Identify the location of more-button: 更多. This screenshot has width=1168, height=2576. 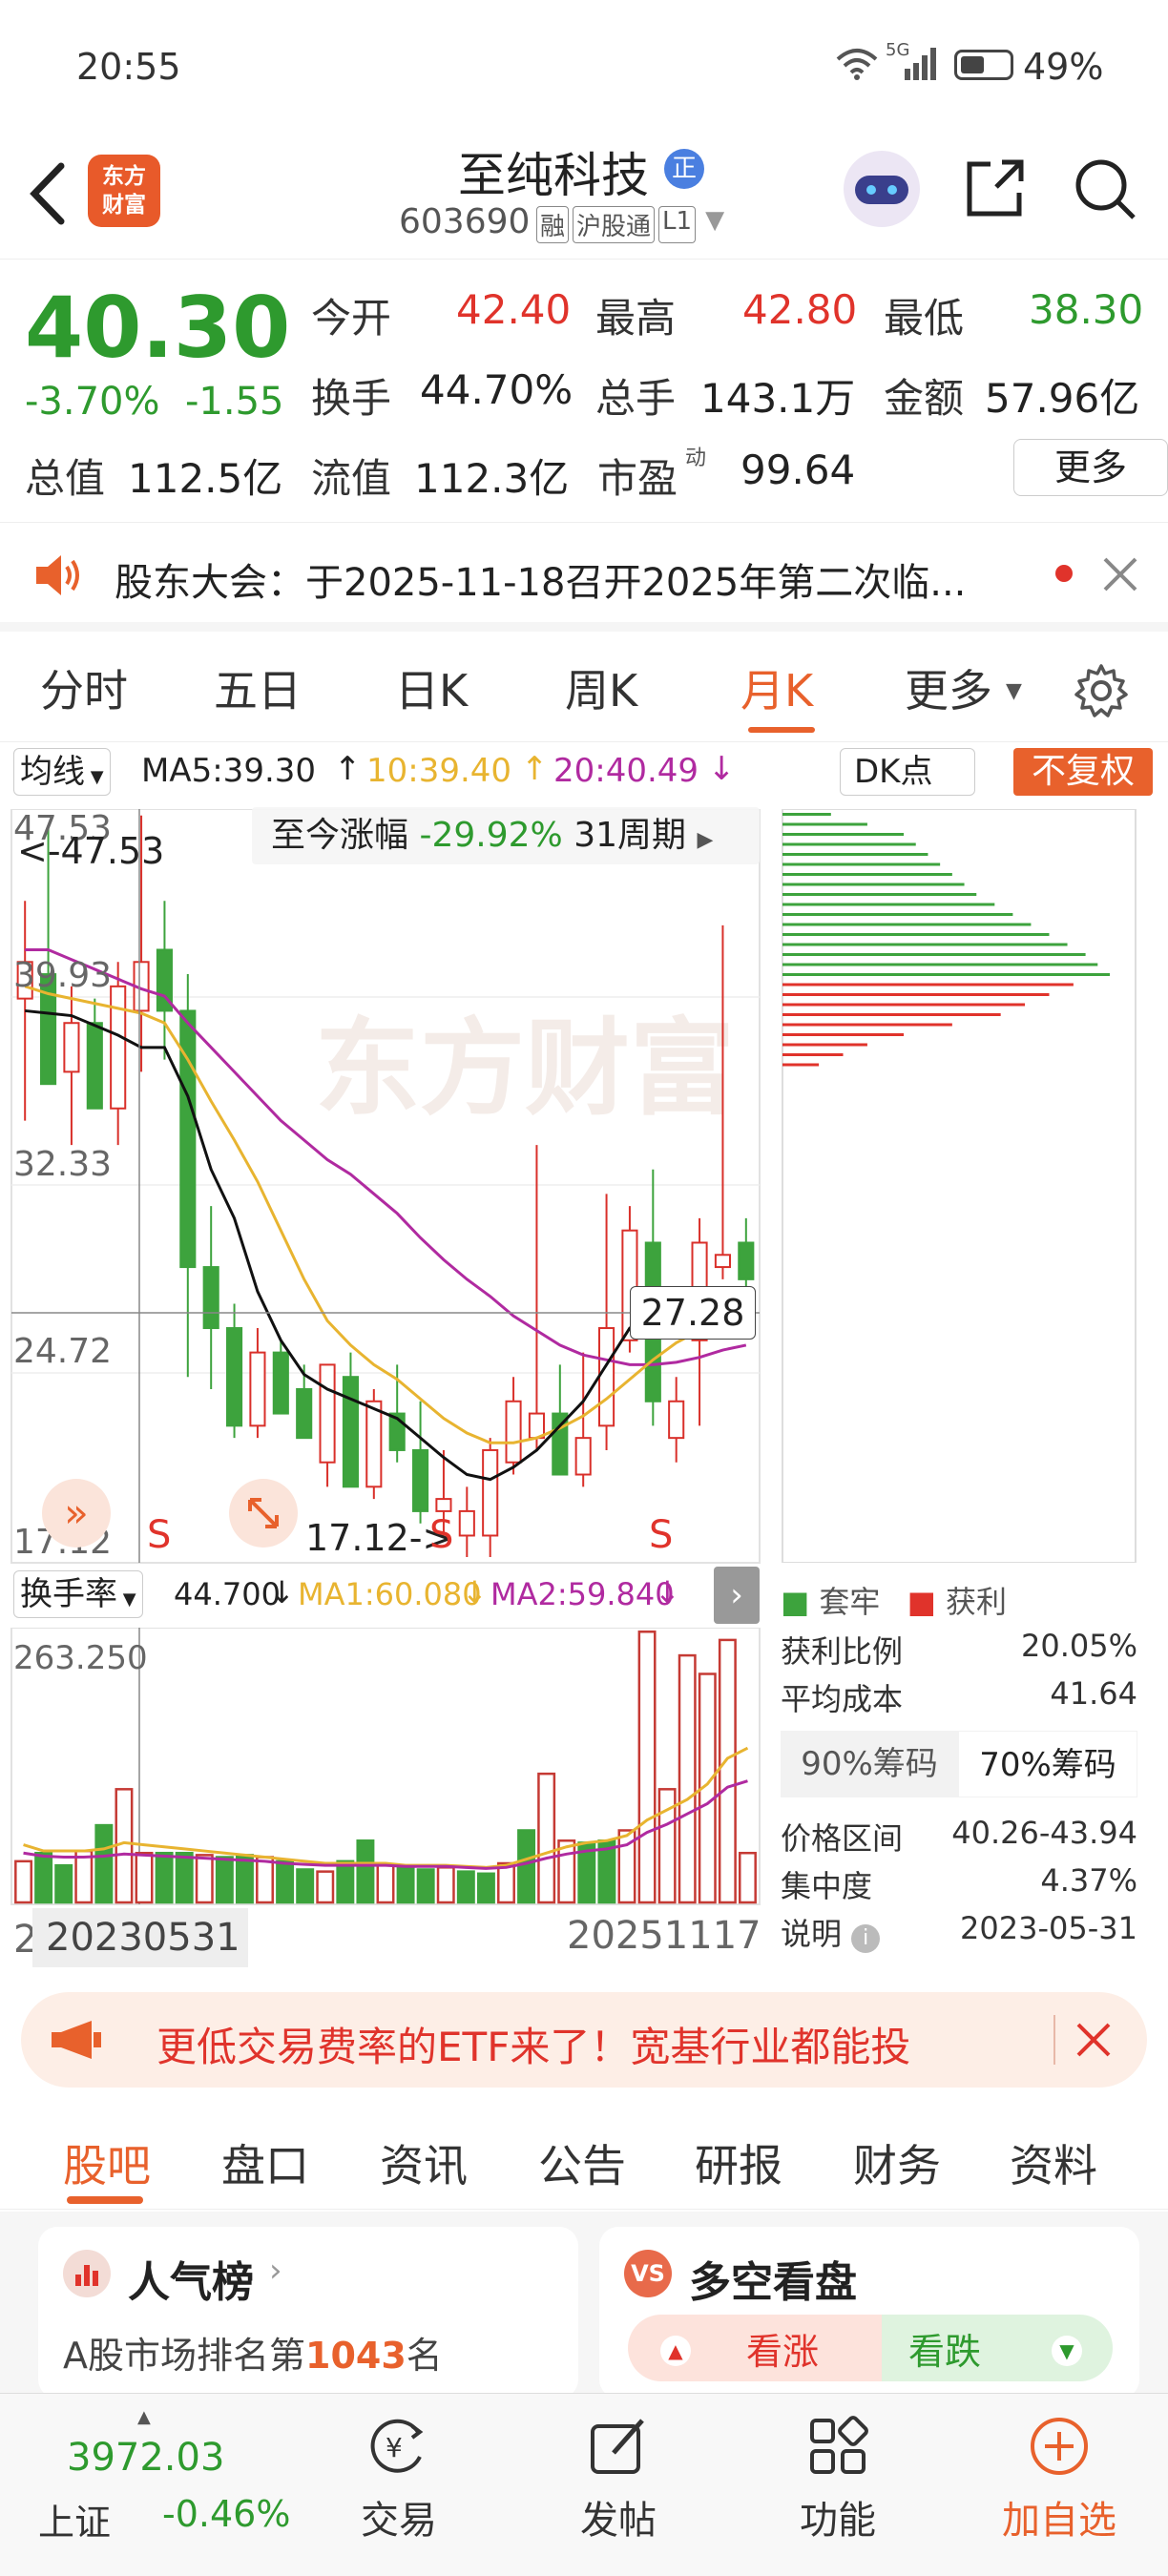
(1090, 467).